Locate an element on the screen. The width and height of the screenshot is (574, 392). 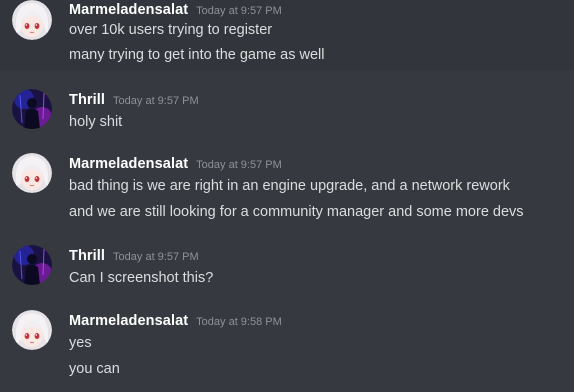
message-text: you can is located at coordinates (94, 369).